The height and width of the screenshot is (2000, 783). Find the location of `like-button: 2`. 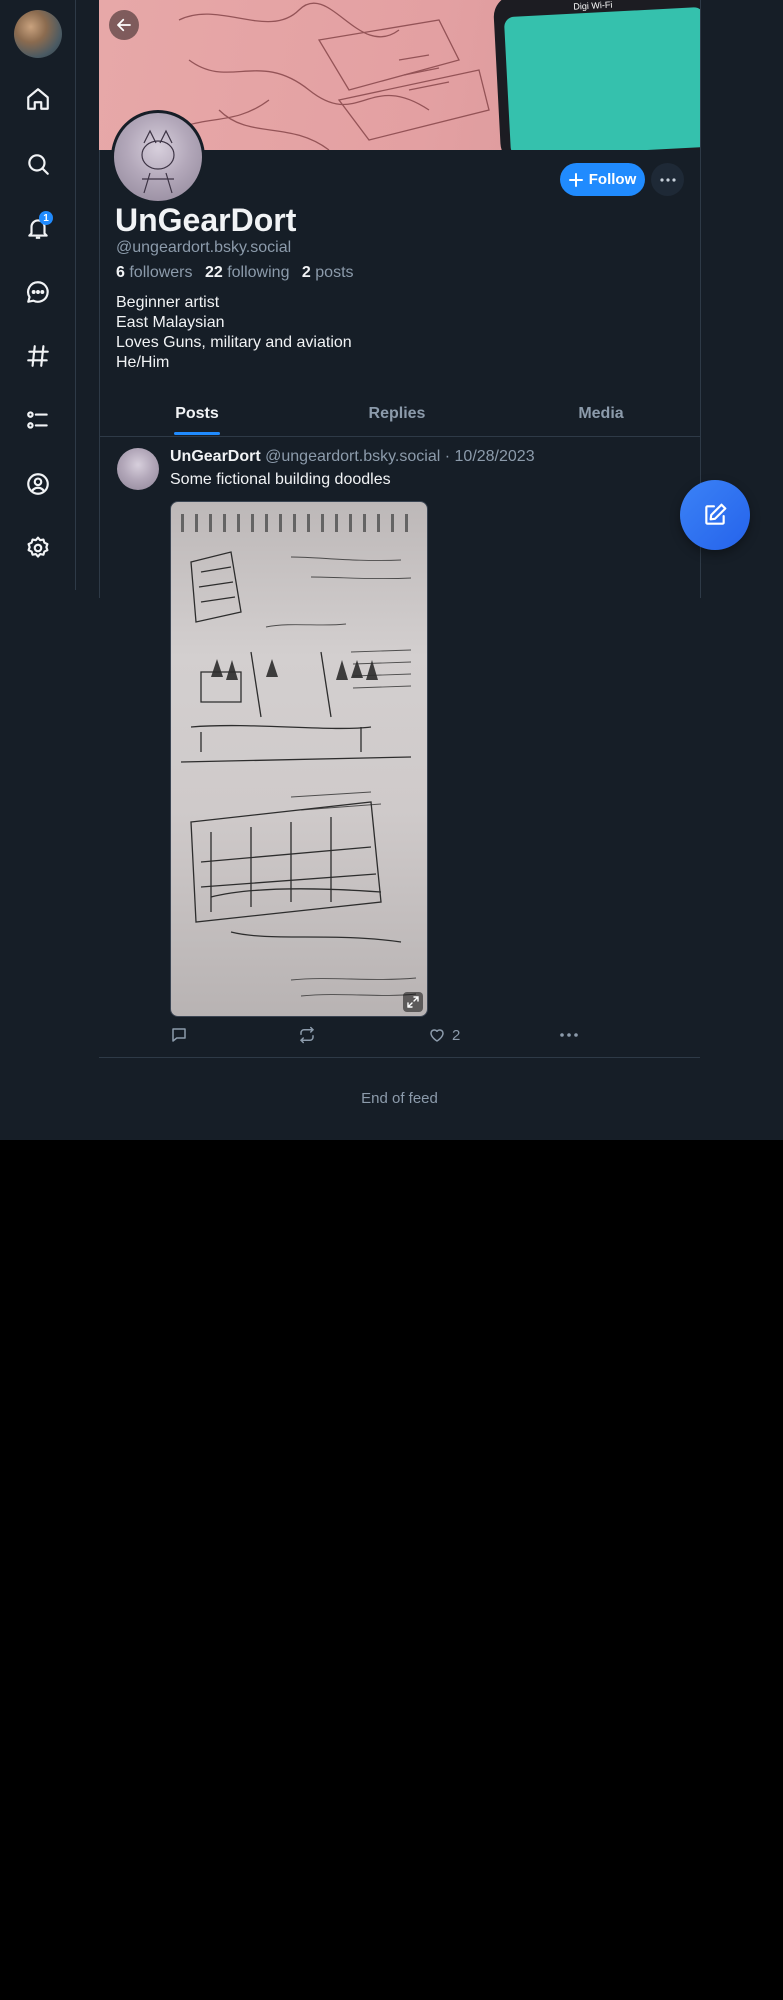

like-button: 2 is located at coordinates (444, 1035).